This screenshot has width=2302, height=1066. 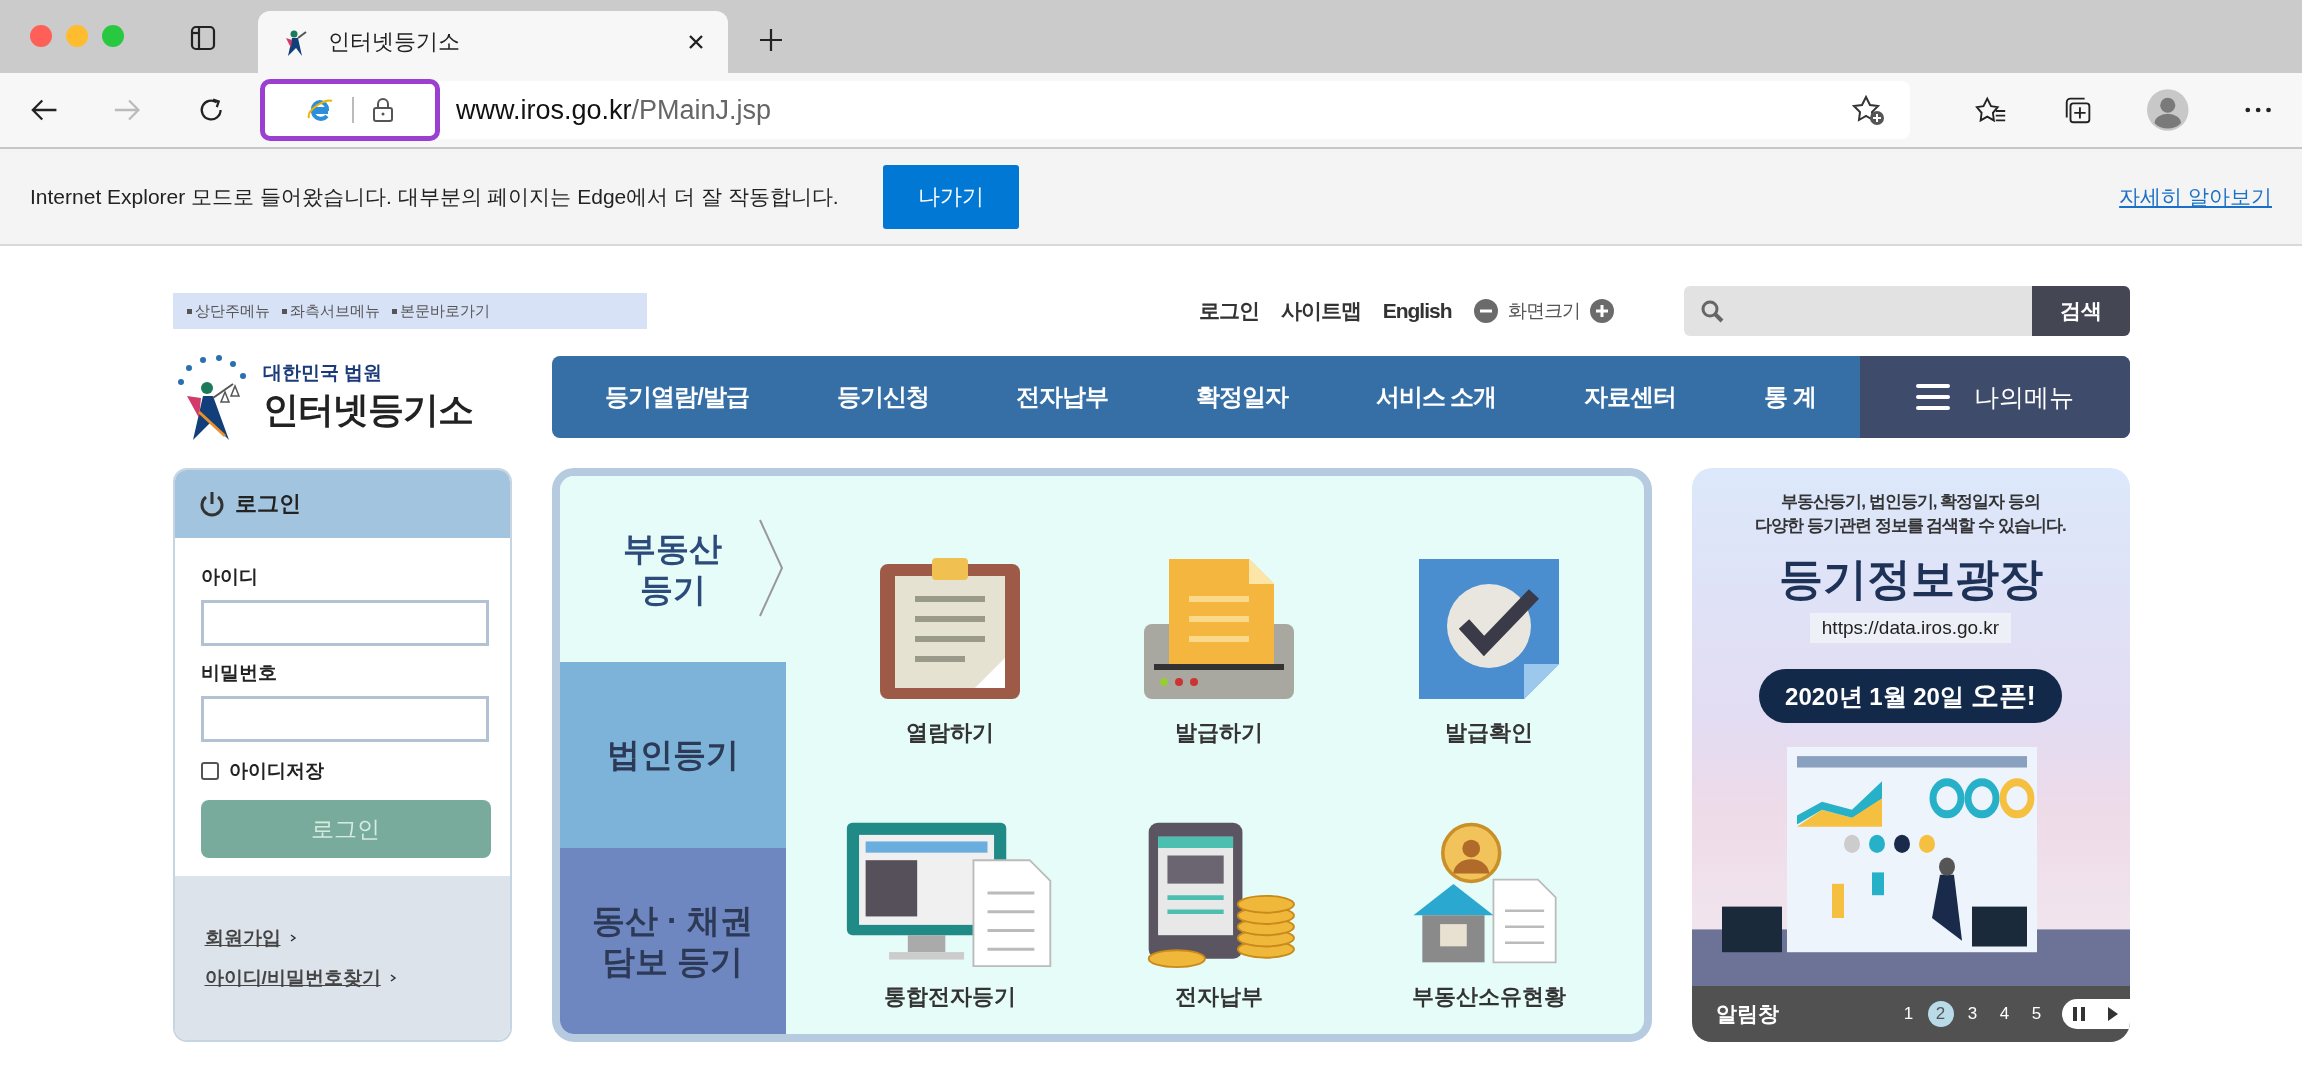 I want to click on remember-id-checkbox, so click(x=209, y=771).